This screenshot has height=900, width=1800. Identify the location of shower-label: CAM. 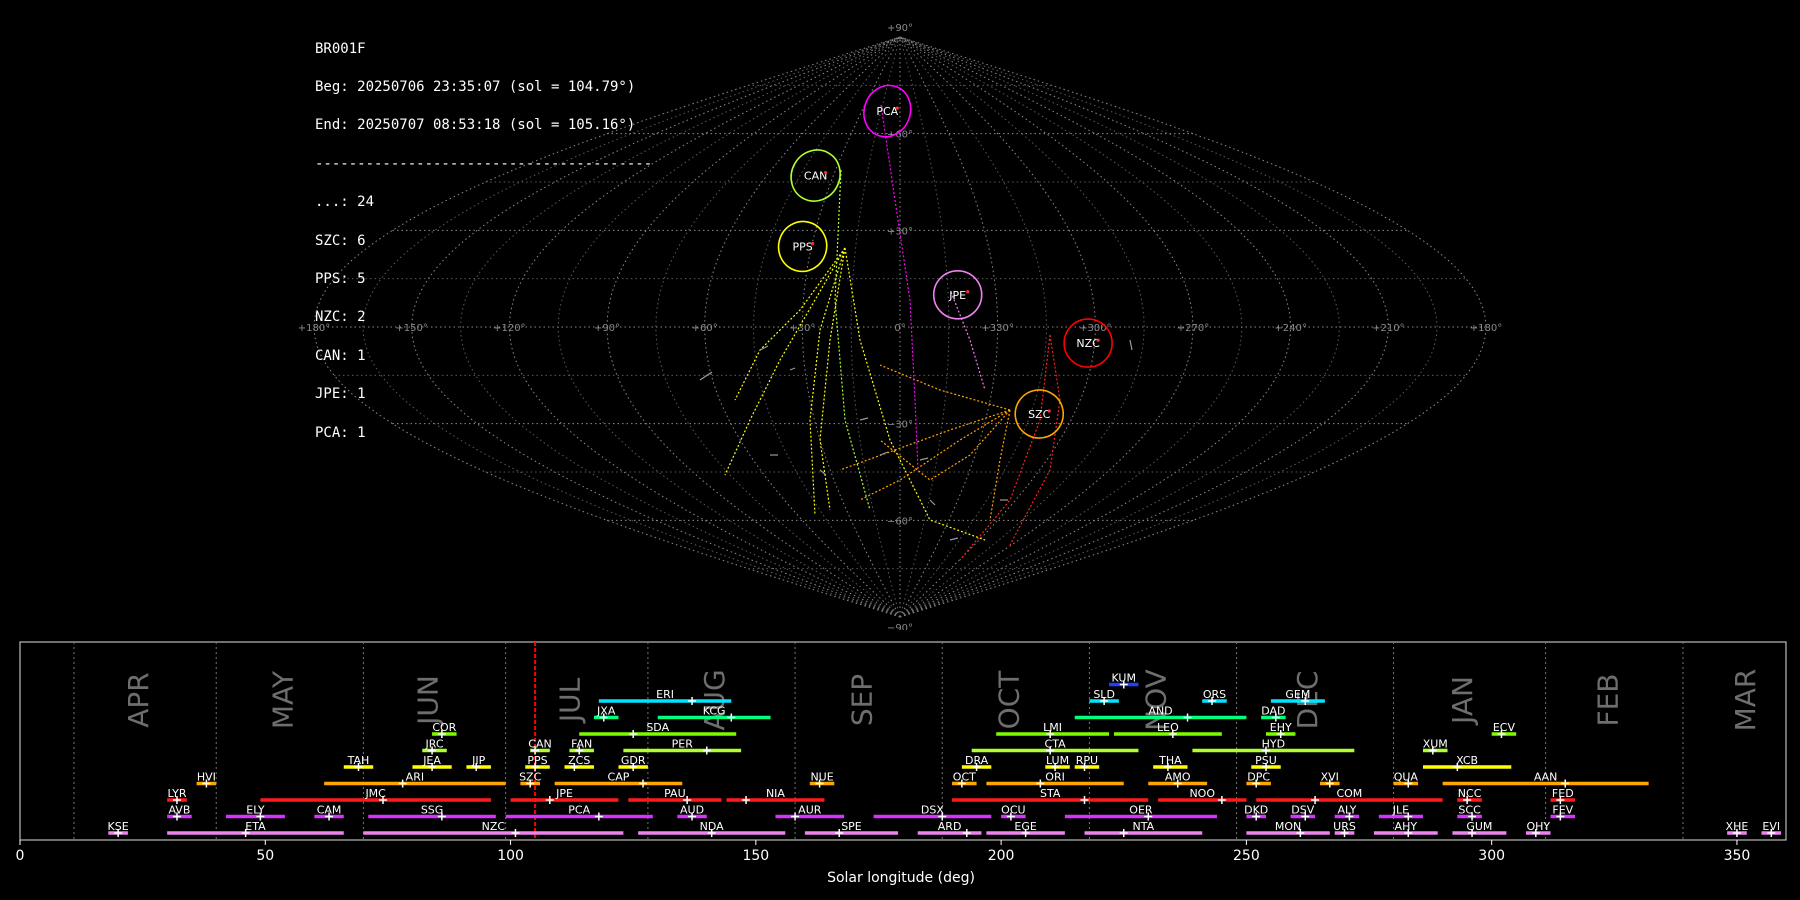
(329, 810).